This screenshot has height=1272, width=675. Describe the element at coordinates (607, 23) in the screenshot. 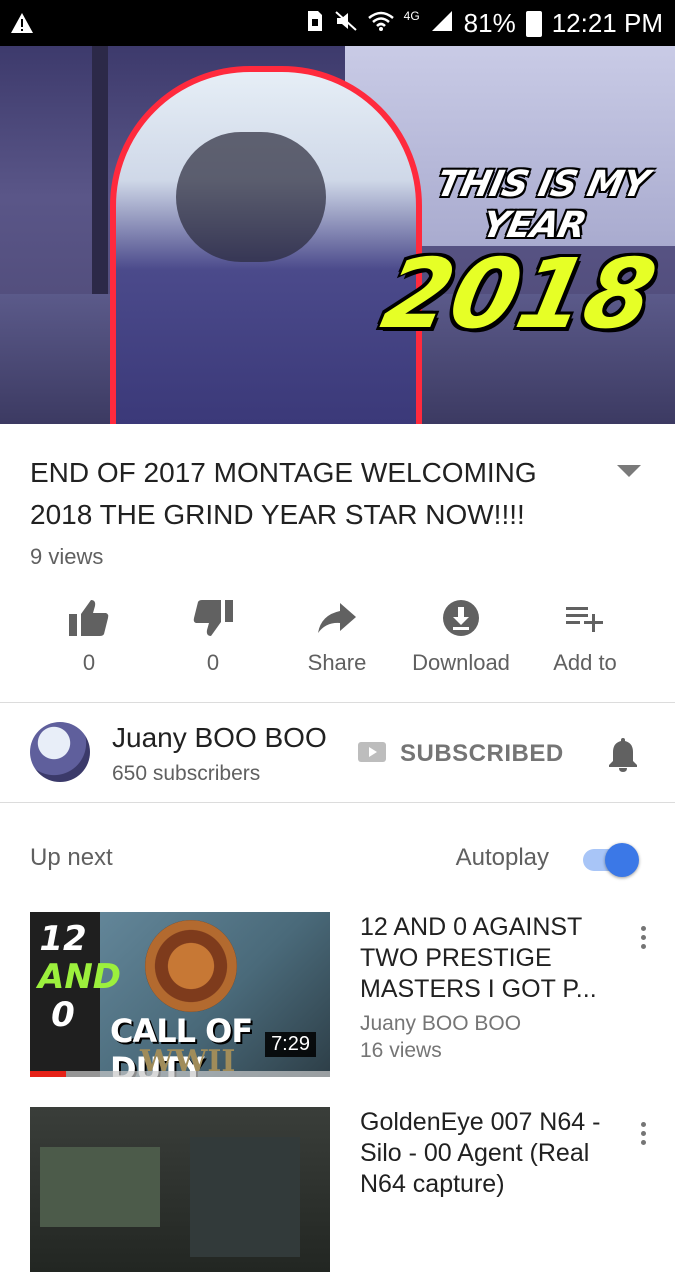

I see `clock: 12:21 PM` at that location.